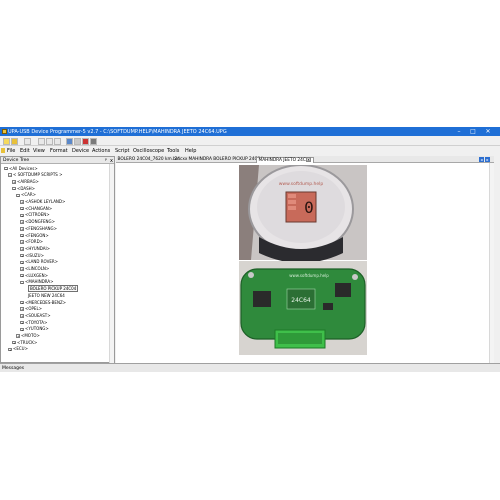 Image resolution: width=500 pixels, height=500 pixels. I want to click on tree-item: +<MOTO>, so click(28, 336).